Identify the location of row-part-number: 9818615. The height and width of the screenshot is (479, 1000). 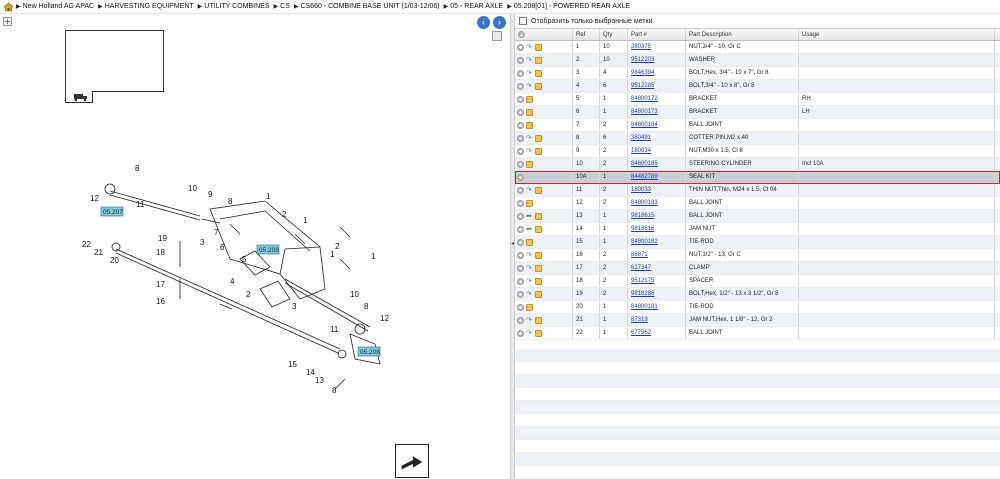
(657, 216).